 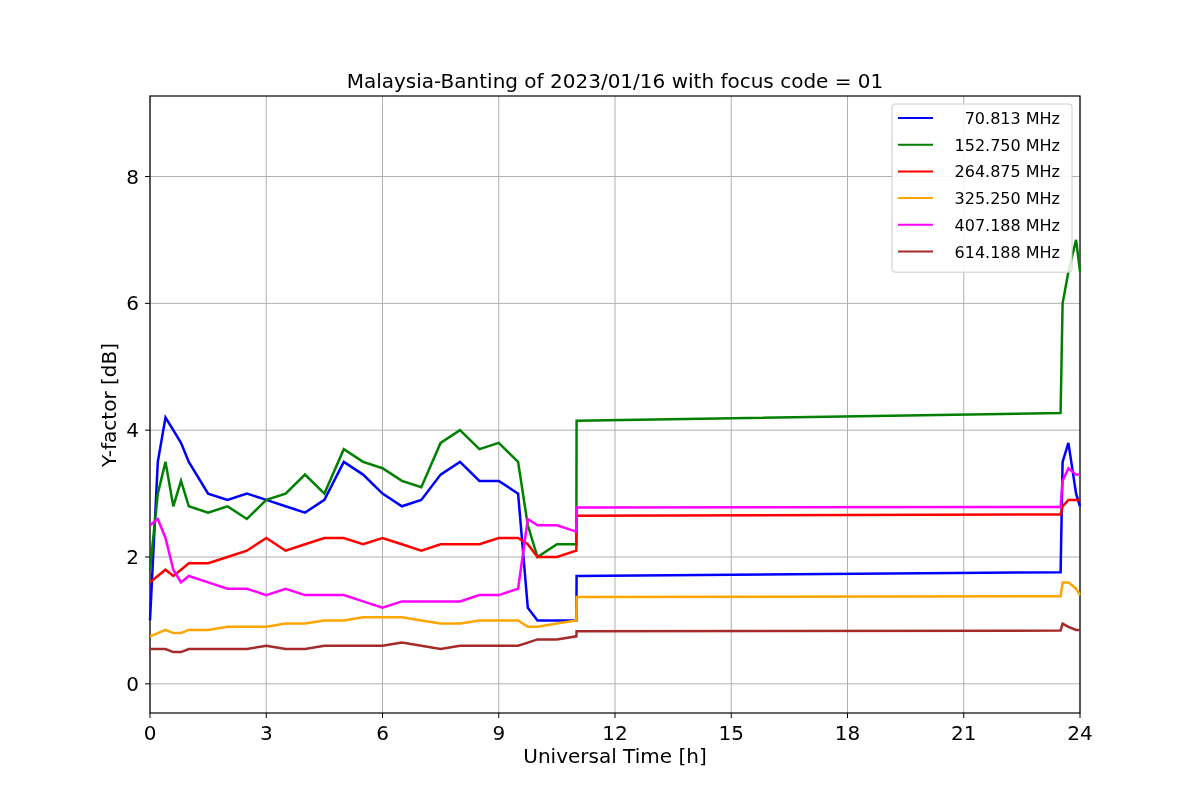 What do you see at coordinates (266, 733) in the screenshot?
I see `tick-label: 3` at bounding box center [266, 733].